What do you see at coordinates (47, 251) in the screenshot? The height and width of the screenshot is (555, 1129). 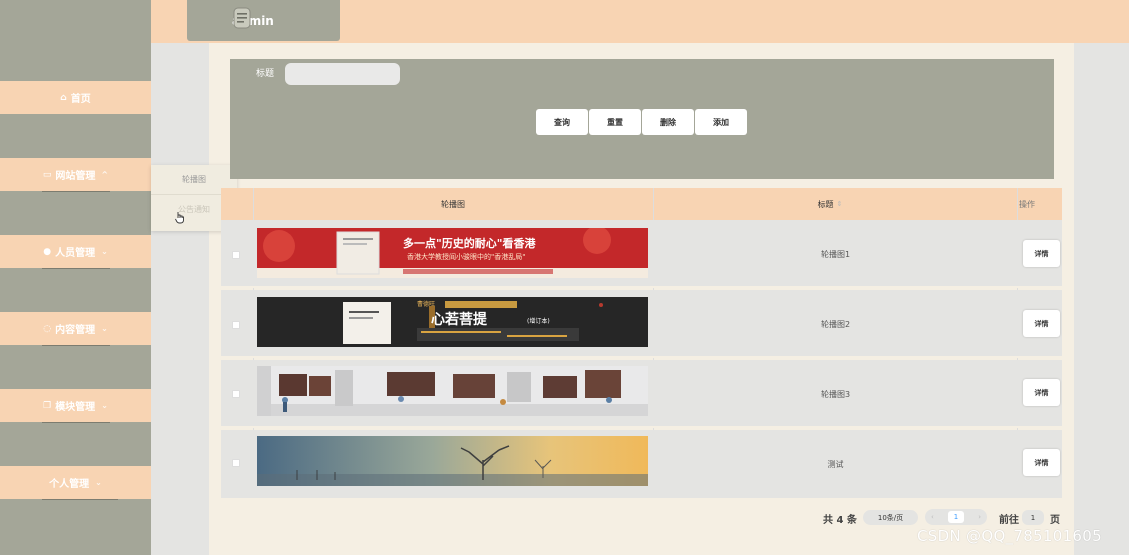 I see `user-icon: ●` at bounding box center [47, 251].